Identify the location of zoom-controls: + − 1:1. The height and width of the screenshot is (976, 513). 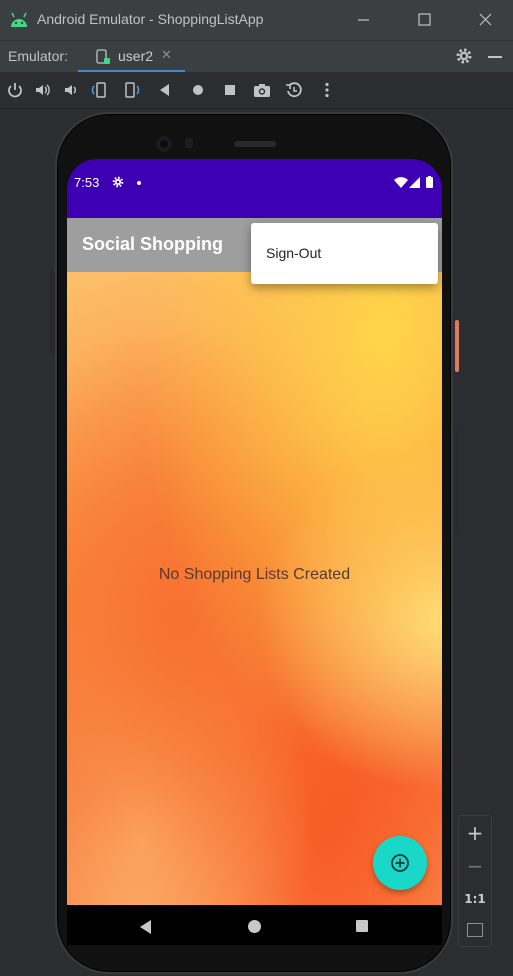
(475, 881).